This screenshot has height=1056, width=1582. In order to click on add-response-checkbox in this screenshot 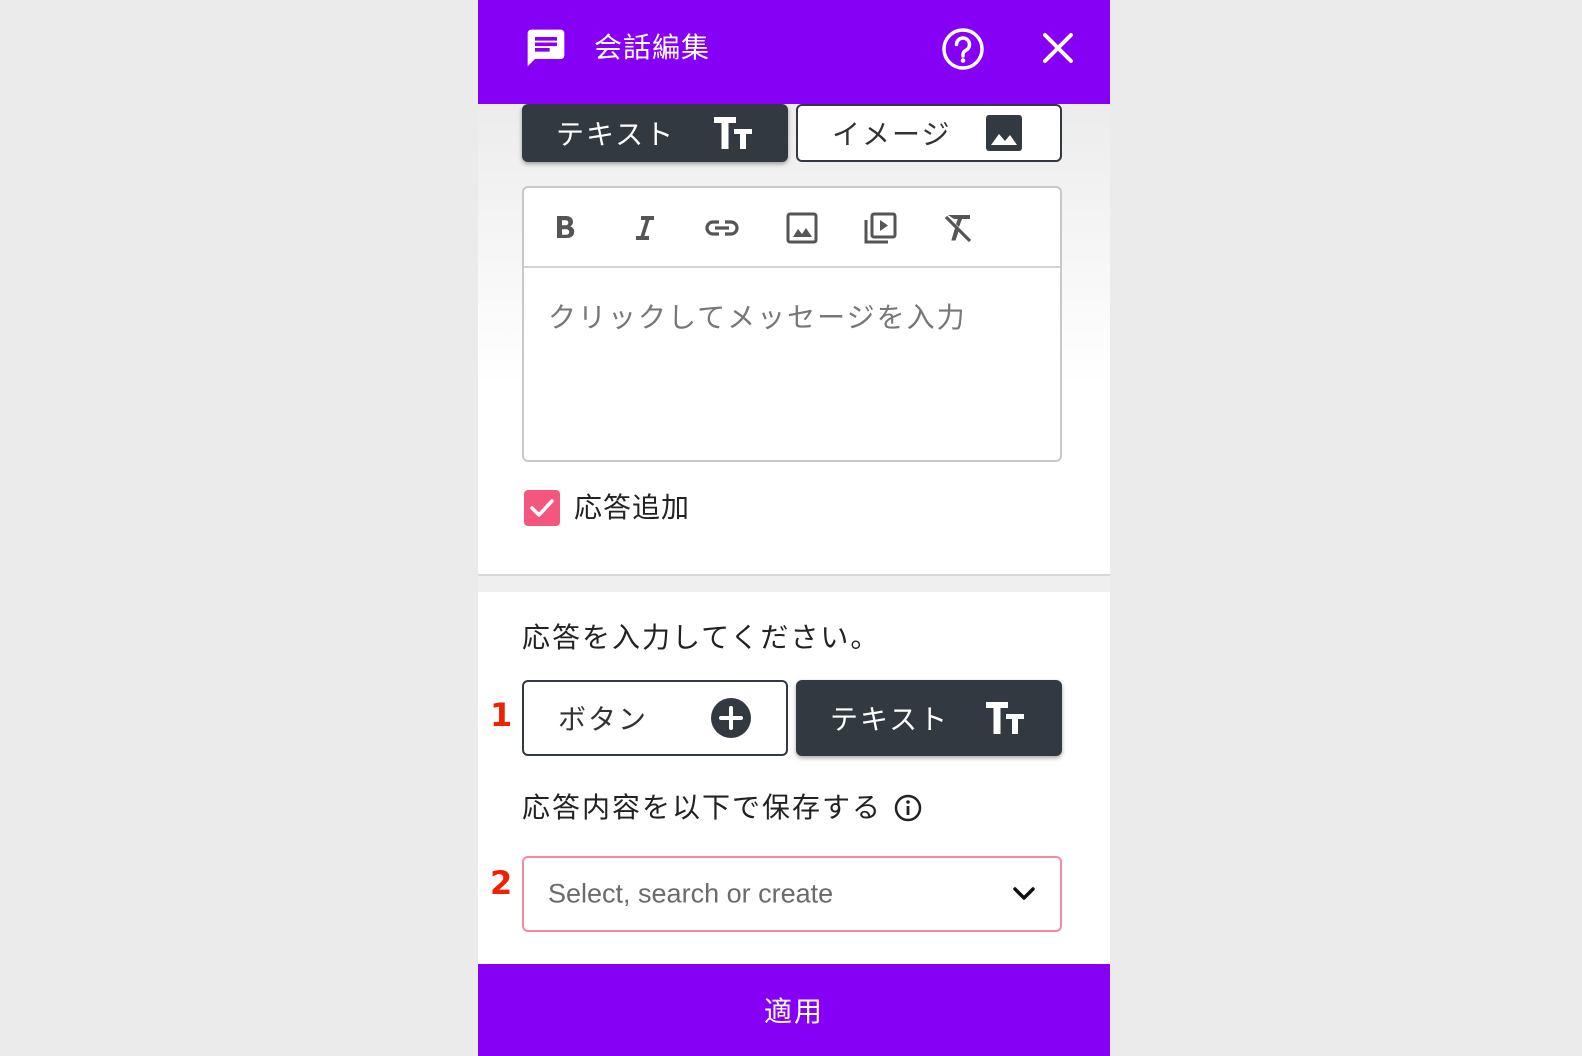, I will do `click(542, 508)`.